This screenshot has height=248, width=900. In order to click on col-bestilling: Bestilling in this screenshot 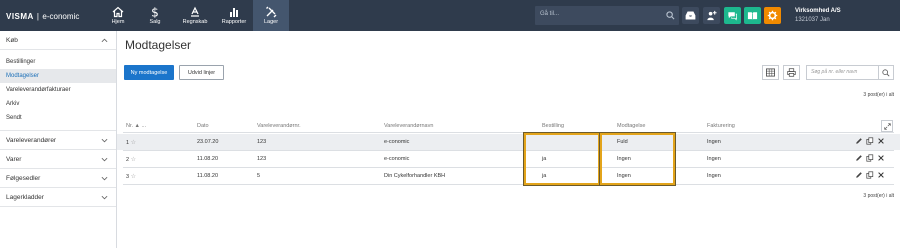, I will do `click(553, 126)`.